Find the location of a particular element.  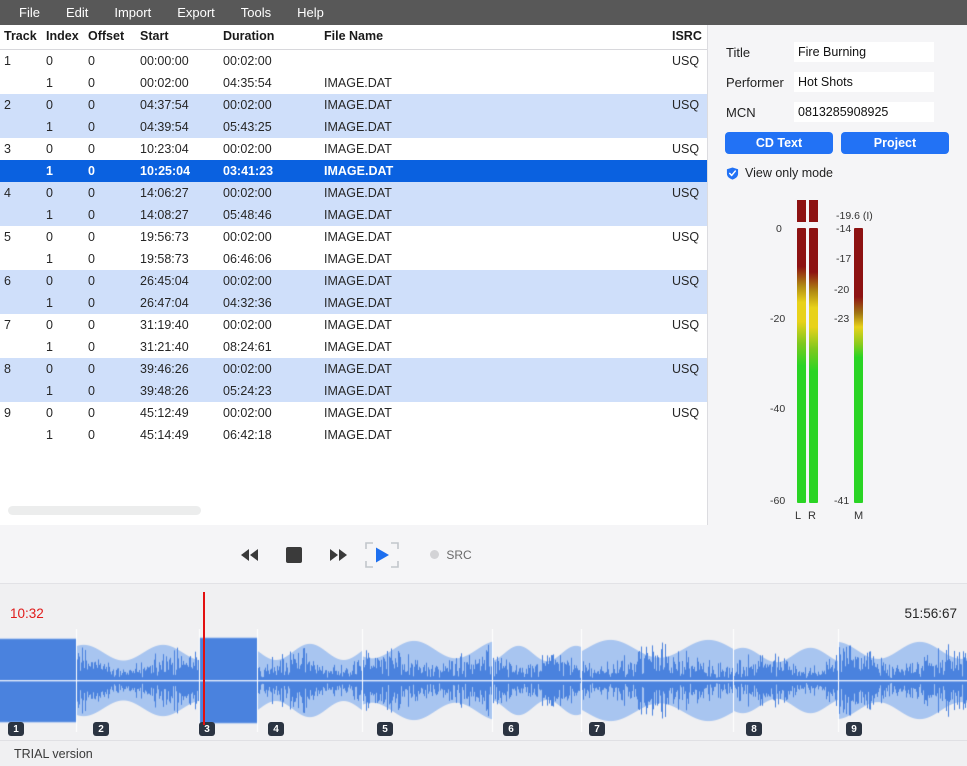

title-input is located at coordinates (864, 52).